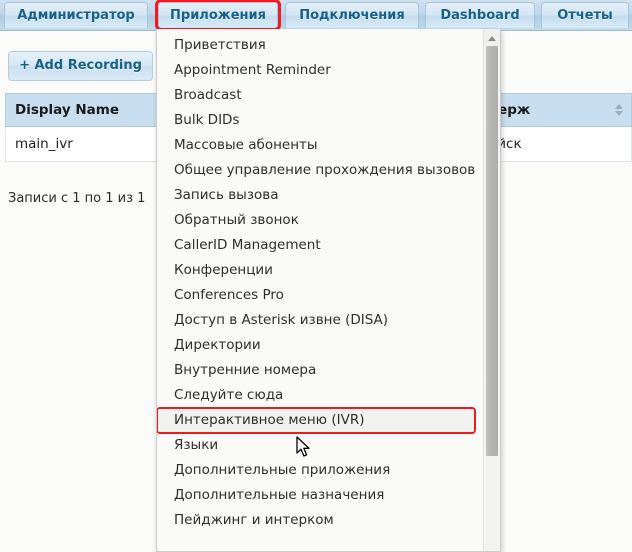 Image resolution: width=632 pixels, height=552 pixels. Describe the element at coordinates (316, 95) in the screenshot. I see `dropdown-menu-item: Broadcast` at that location.